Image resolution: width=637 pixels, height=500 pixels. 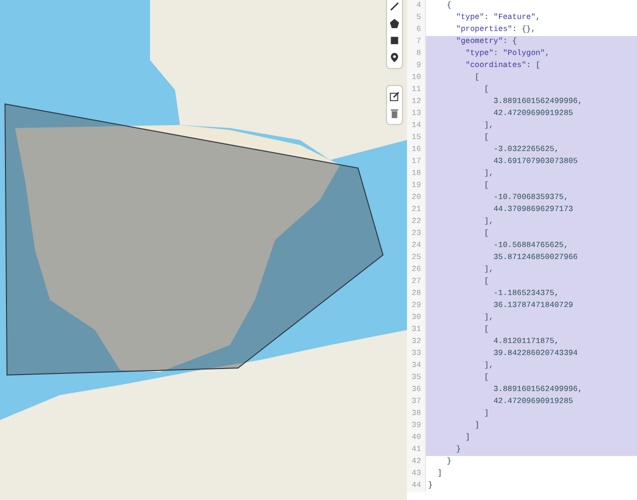 I want to click on polygon-tool-icon, so click(x=394, y=23).